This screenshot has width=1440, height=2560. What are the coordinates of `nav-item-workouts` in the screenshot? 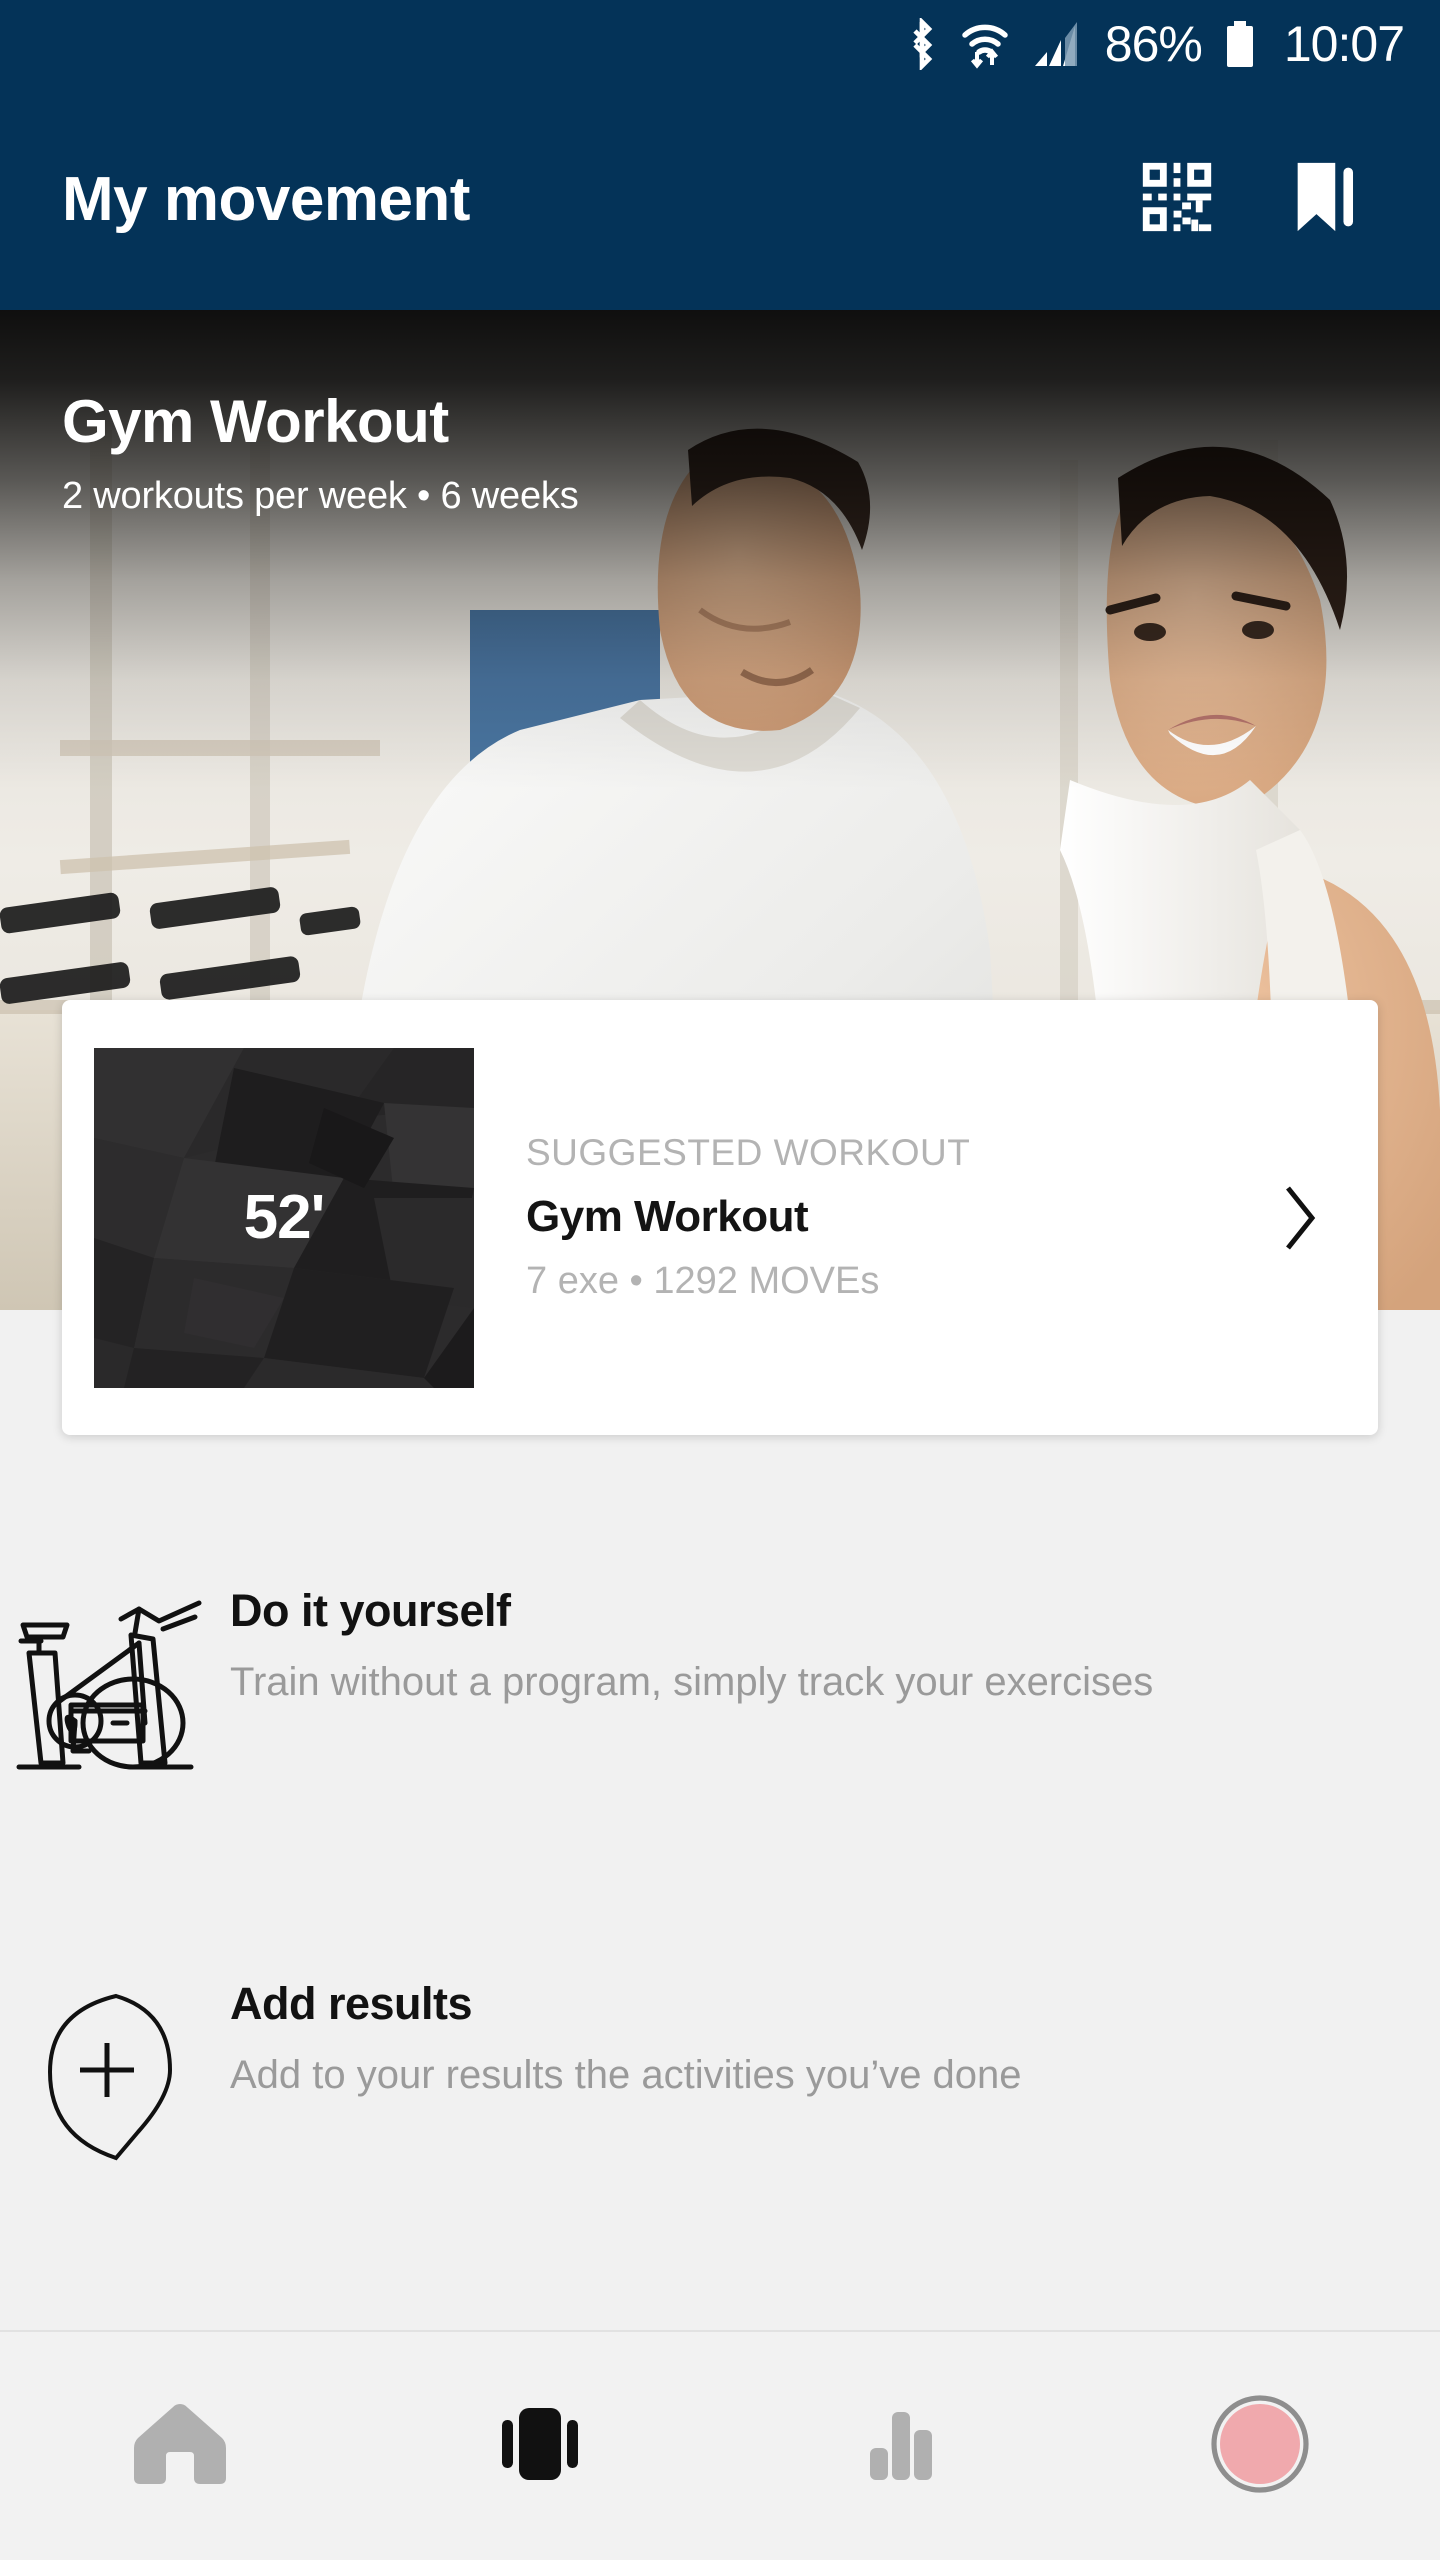 It's located at (540, 2446).